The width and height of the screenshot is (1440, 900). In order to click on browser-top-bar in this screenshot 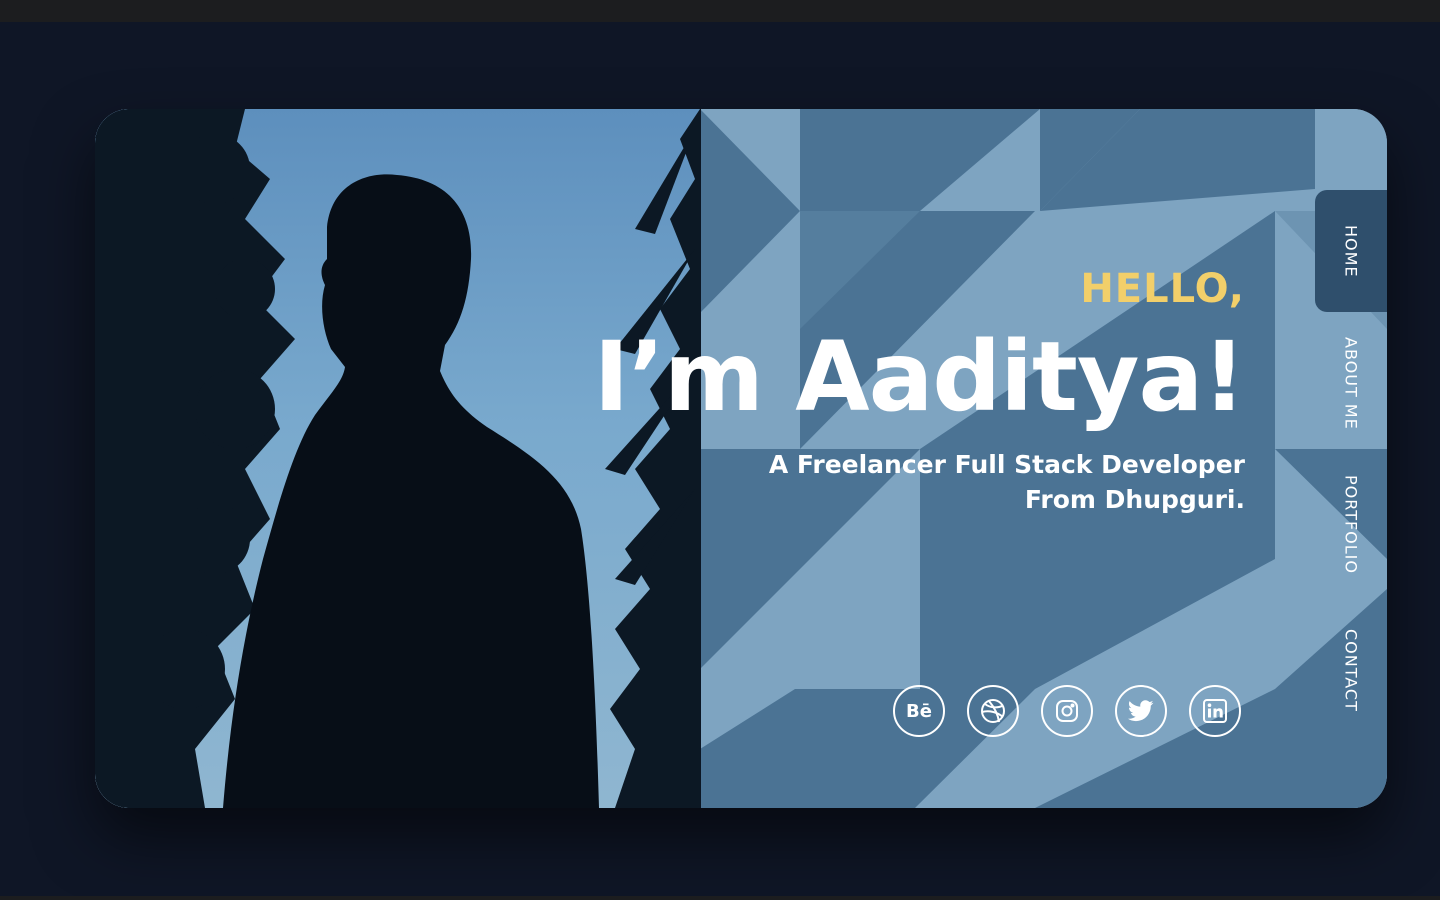, I will do `click(720, 11)`.